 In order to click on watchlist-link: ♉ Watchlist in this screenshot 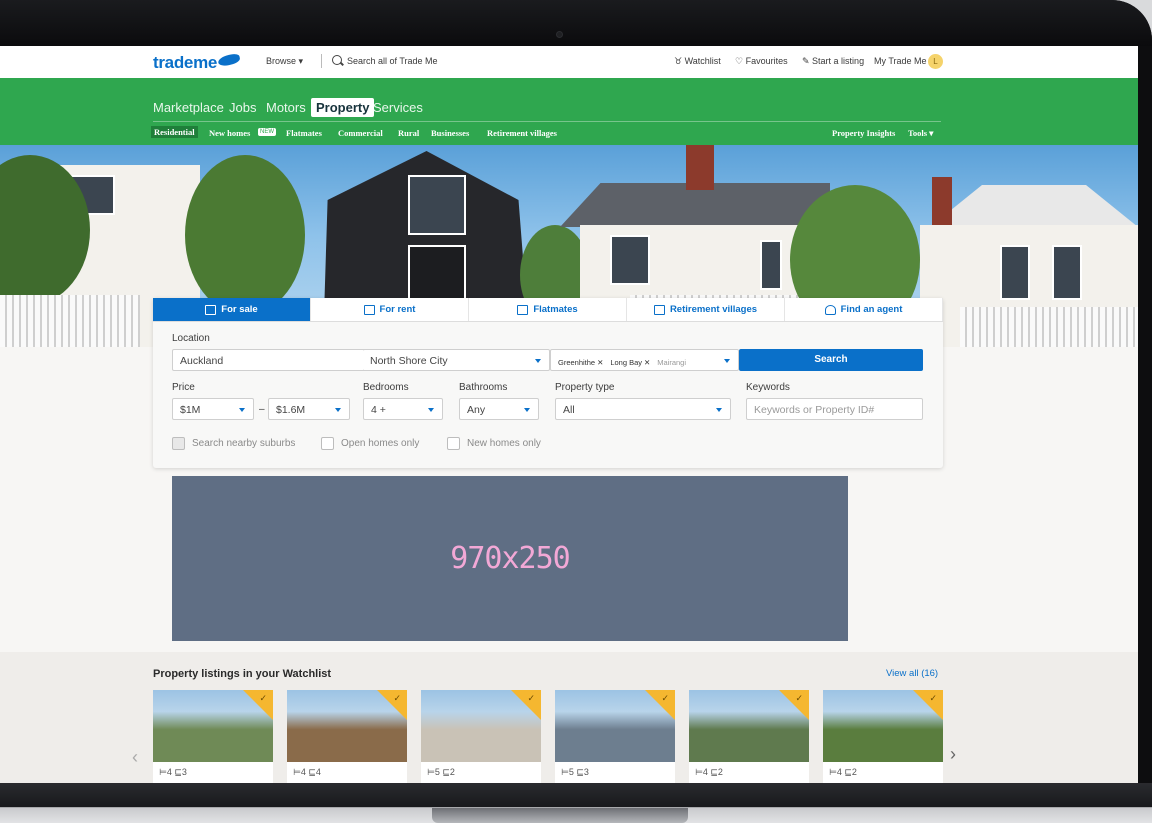, I will do `click(697, 61)`.